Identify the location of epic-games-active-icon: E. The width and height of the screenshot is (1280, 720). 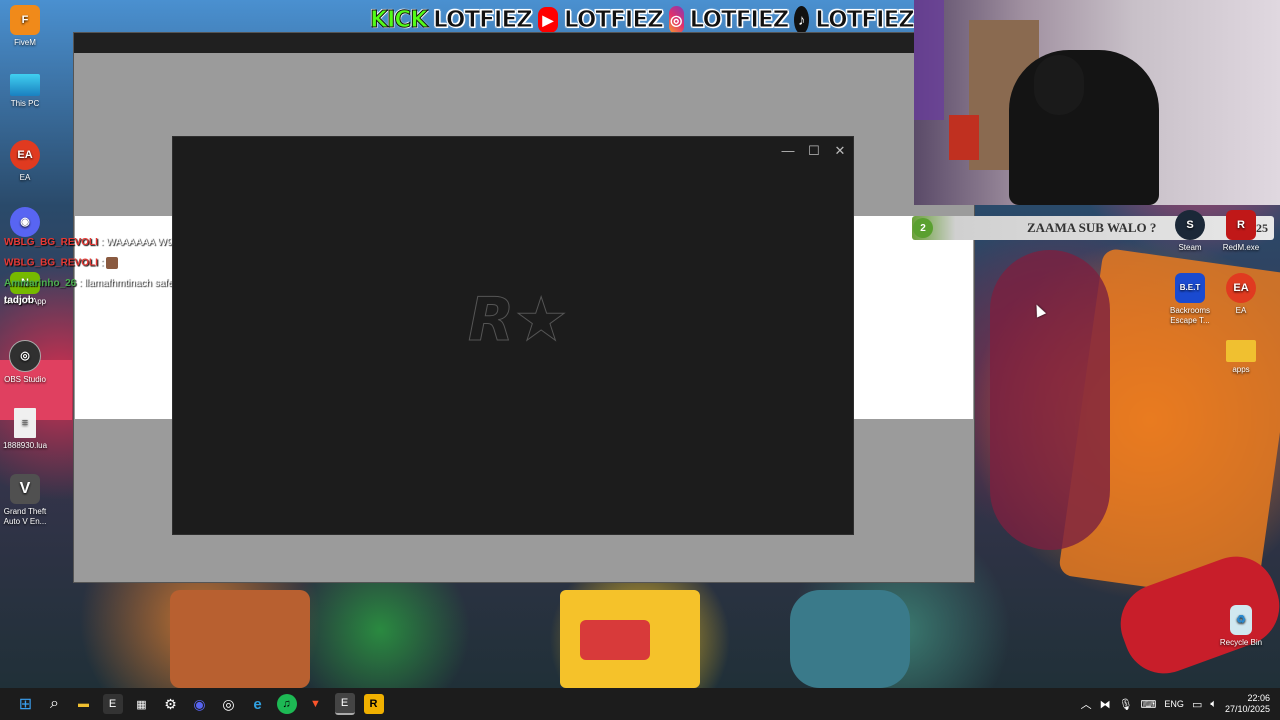
(344, 704).